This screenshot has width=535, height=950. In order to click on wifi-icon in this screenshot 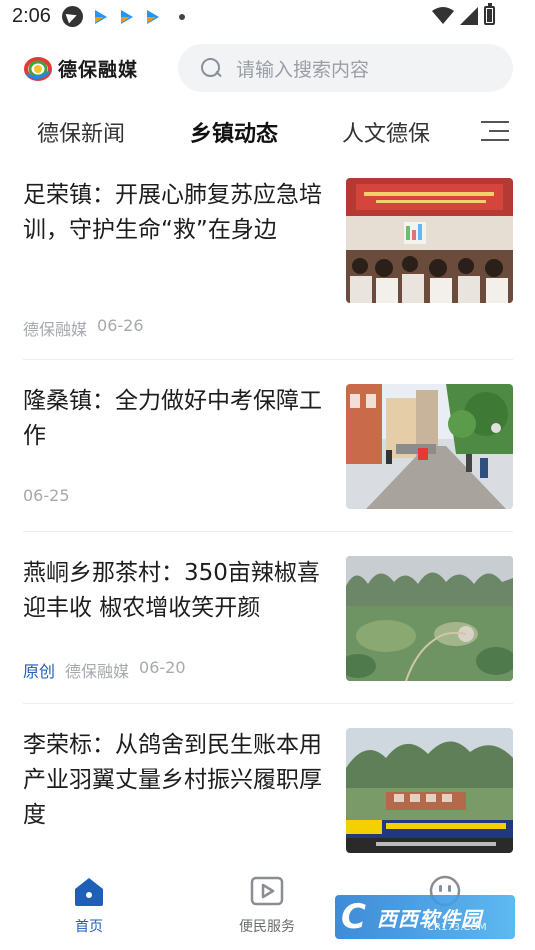, I will do `click(443, 15)`.